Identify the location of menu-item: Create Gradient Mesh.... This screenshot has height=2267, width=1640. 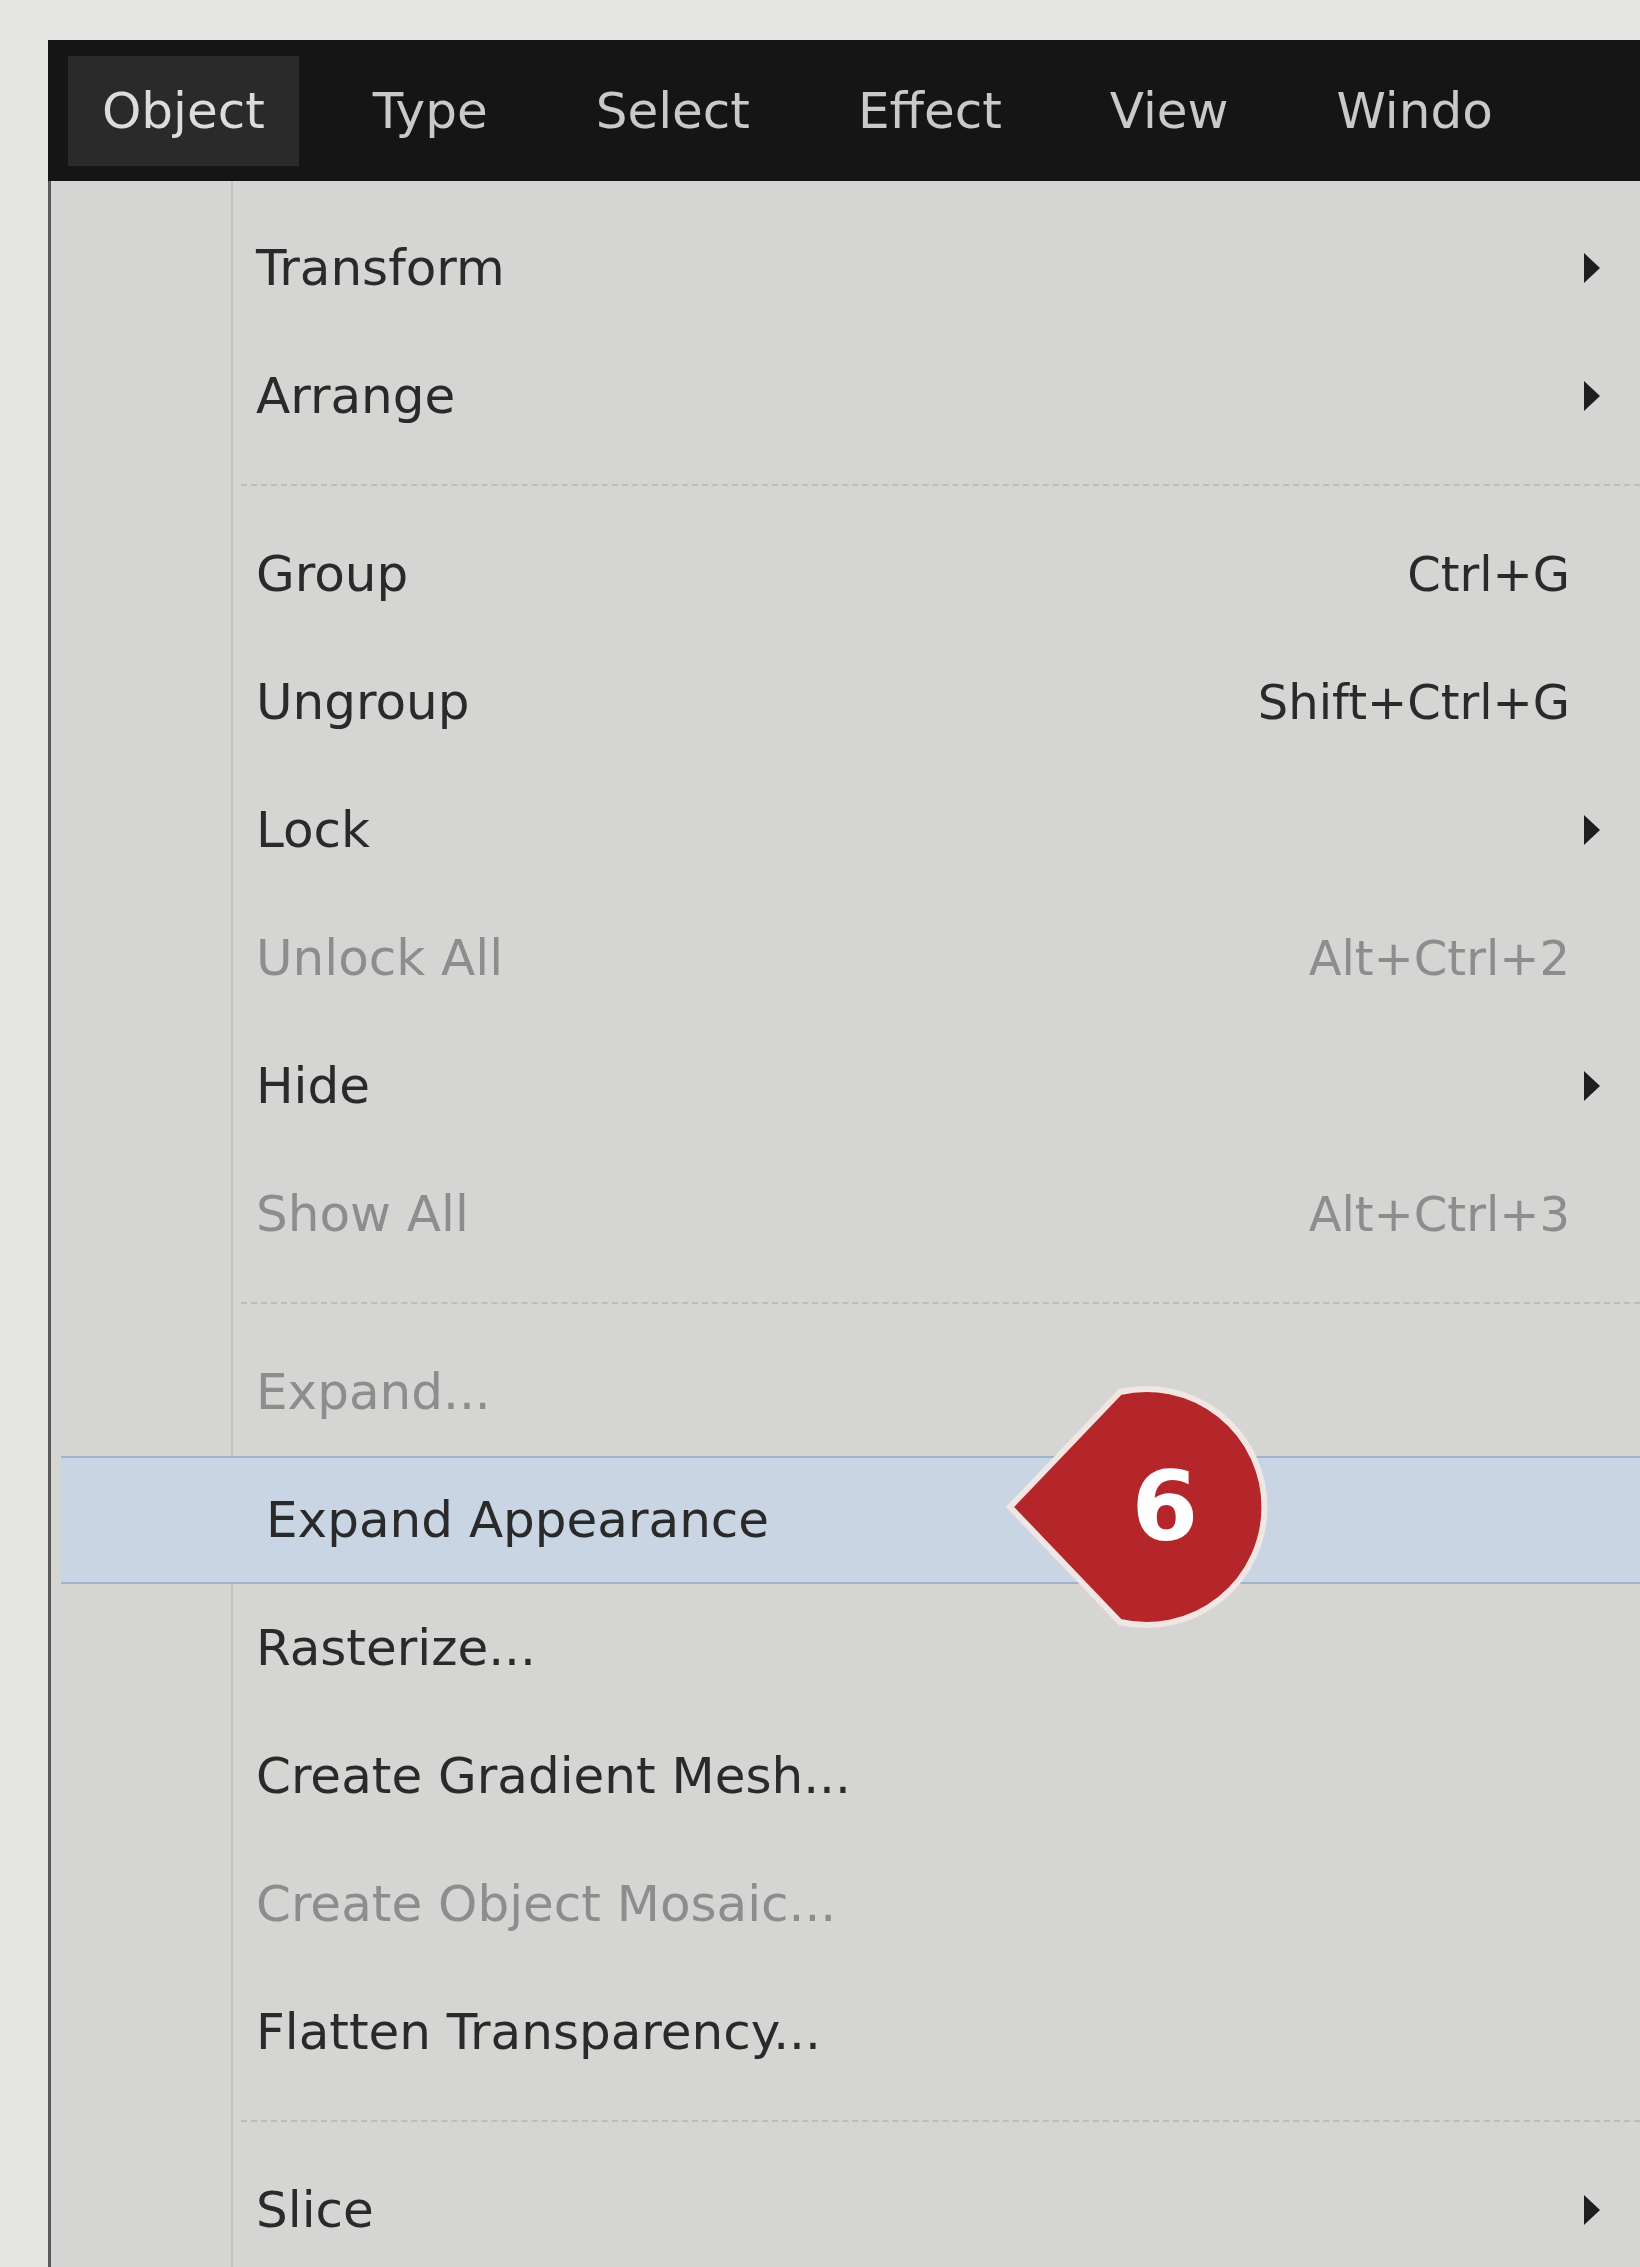
(845, 1776).